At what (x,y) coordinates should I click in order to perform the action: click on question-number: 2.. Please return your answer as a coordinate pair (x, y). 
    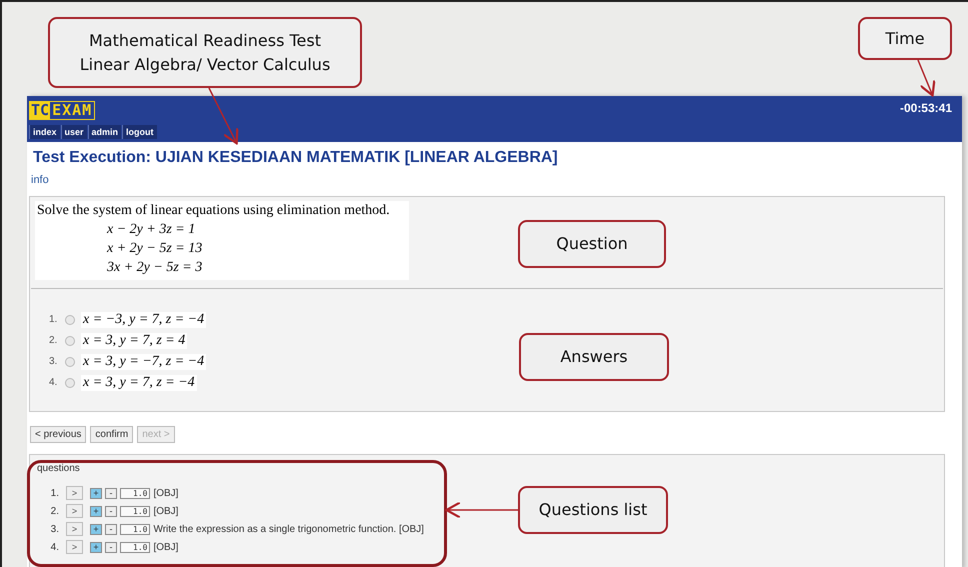
    Looking at the image, I should click on (54, 511).